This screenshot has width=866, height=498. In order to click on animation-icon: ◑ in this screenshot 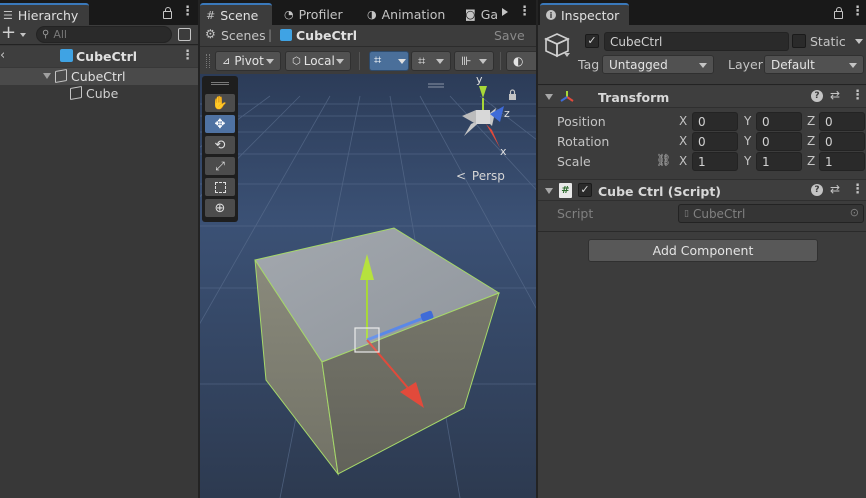, I will do `click(372, 14)`.